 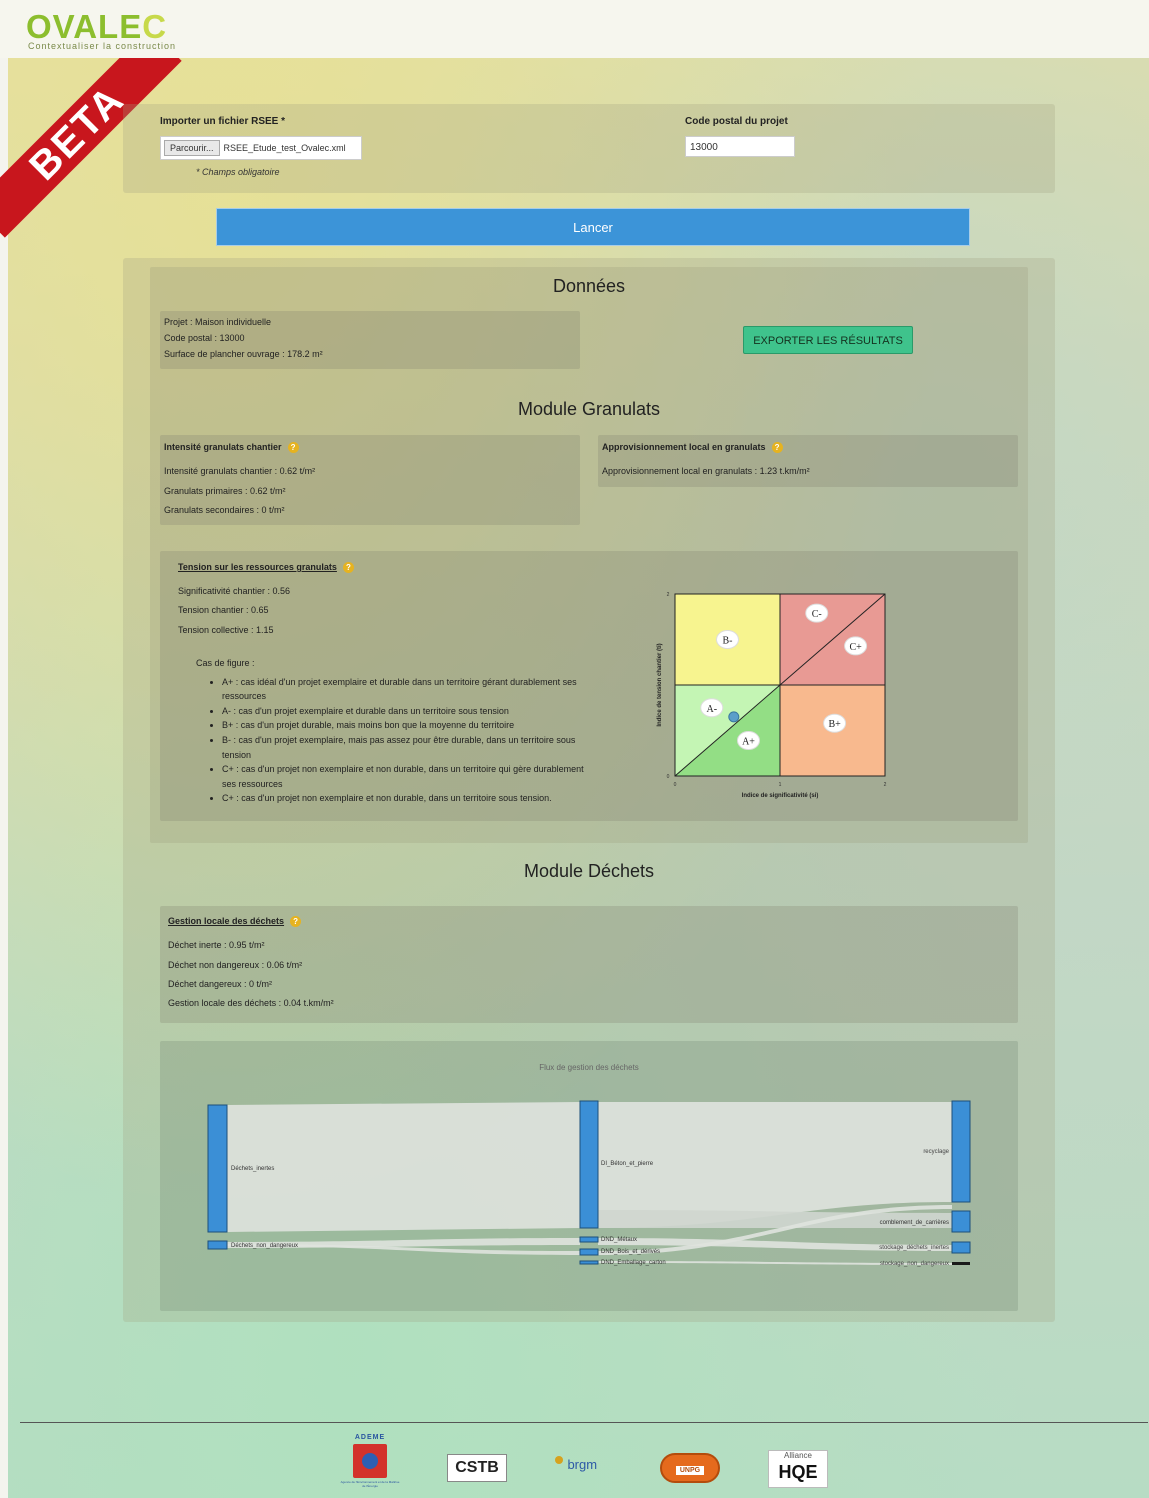 I want to click on sankey-label: recyclage, so click(x=936, y=1152).